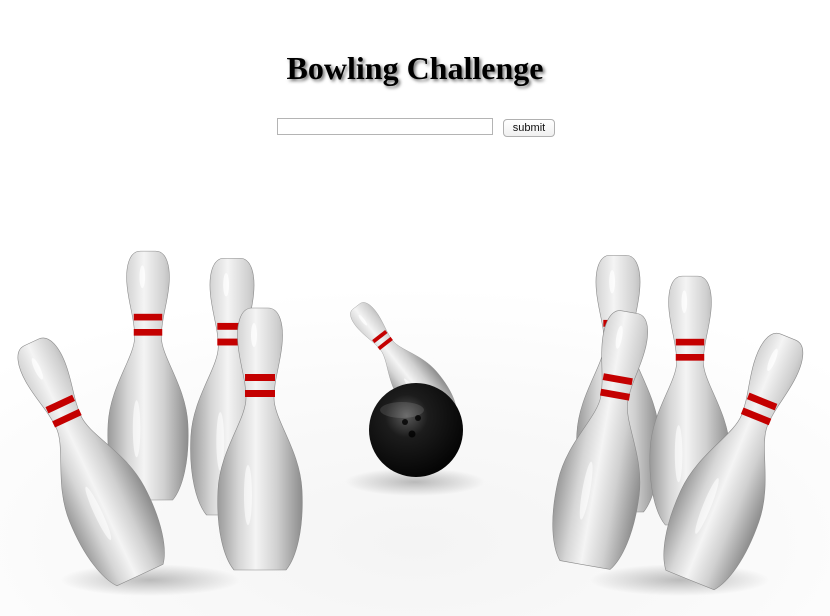  Describe the element at coordinates (416, 430) in the screenshot. I see `bowling-ball` at that location.